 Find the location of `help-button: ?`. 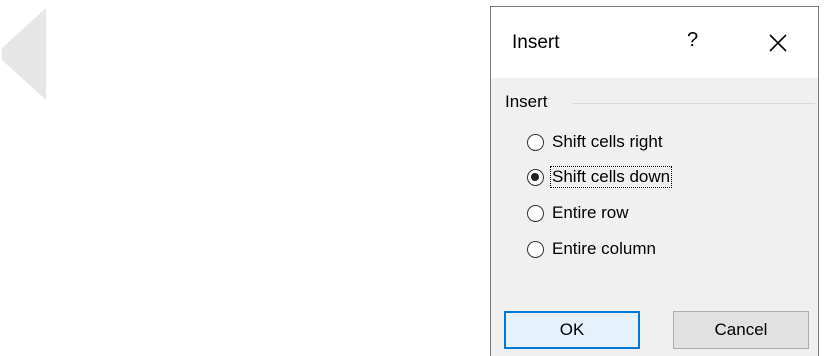

help-button: ? is located at coordinates (692, 40).